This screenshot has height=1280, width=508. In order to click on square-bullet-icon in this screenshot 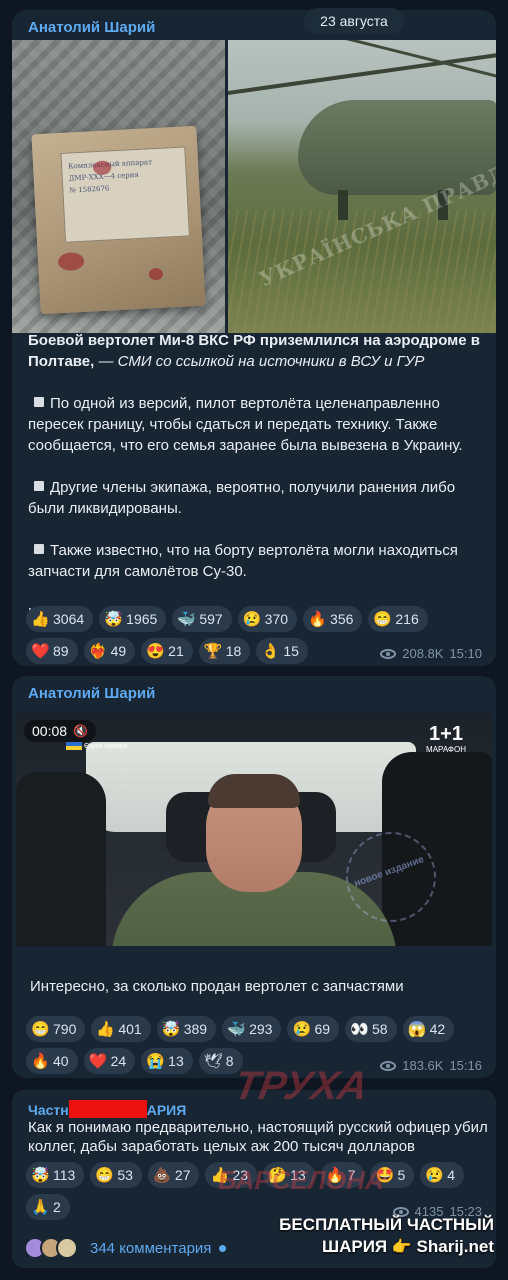, I will do `click(39, 486)`.